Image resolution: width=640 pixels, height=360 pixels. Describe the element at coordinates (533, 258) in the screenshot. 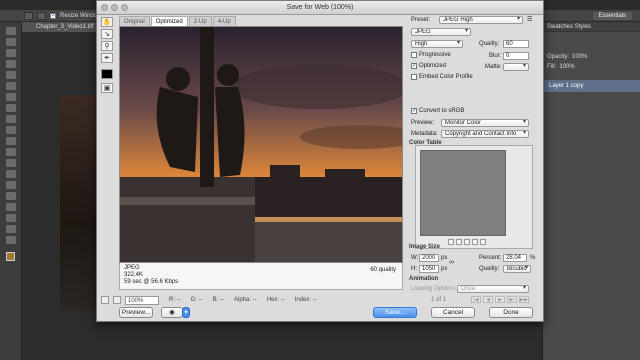

I see `percent-unit: %` at that location.